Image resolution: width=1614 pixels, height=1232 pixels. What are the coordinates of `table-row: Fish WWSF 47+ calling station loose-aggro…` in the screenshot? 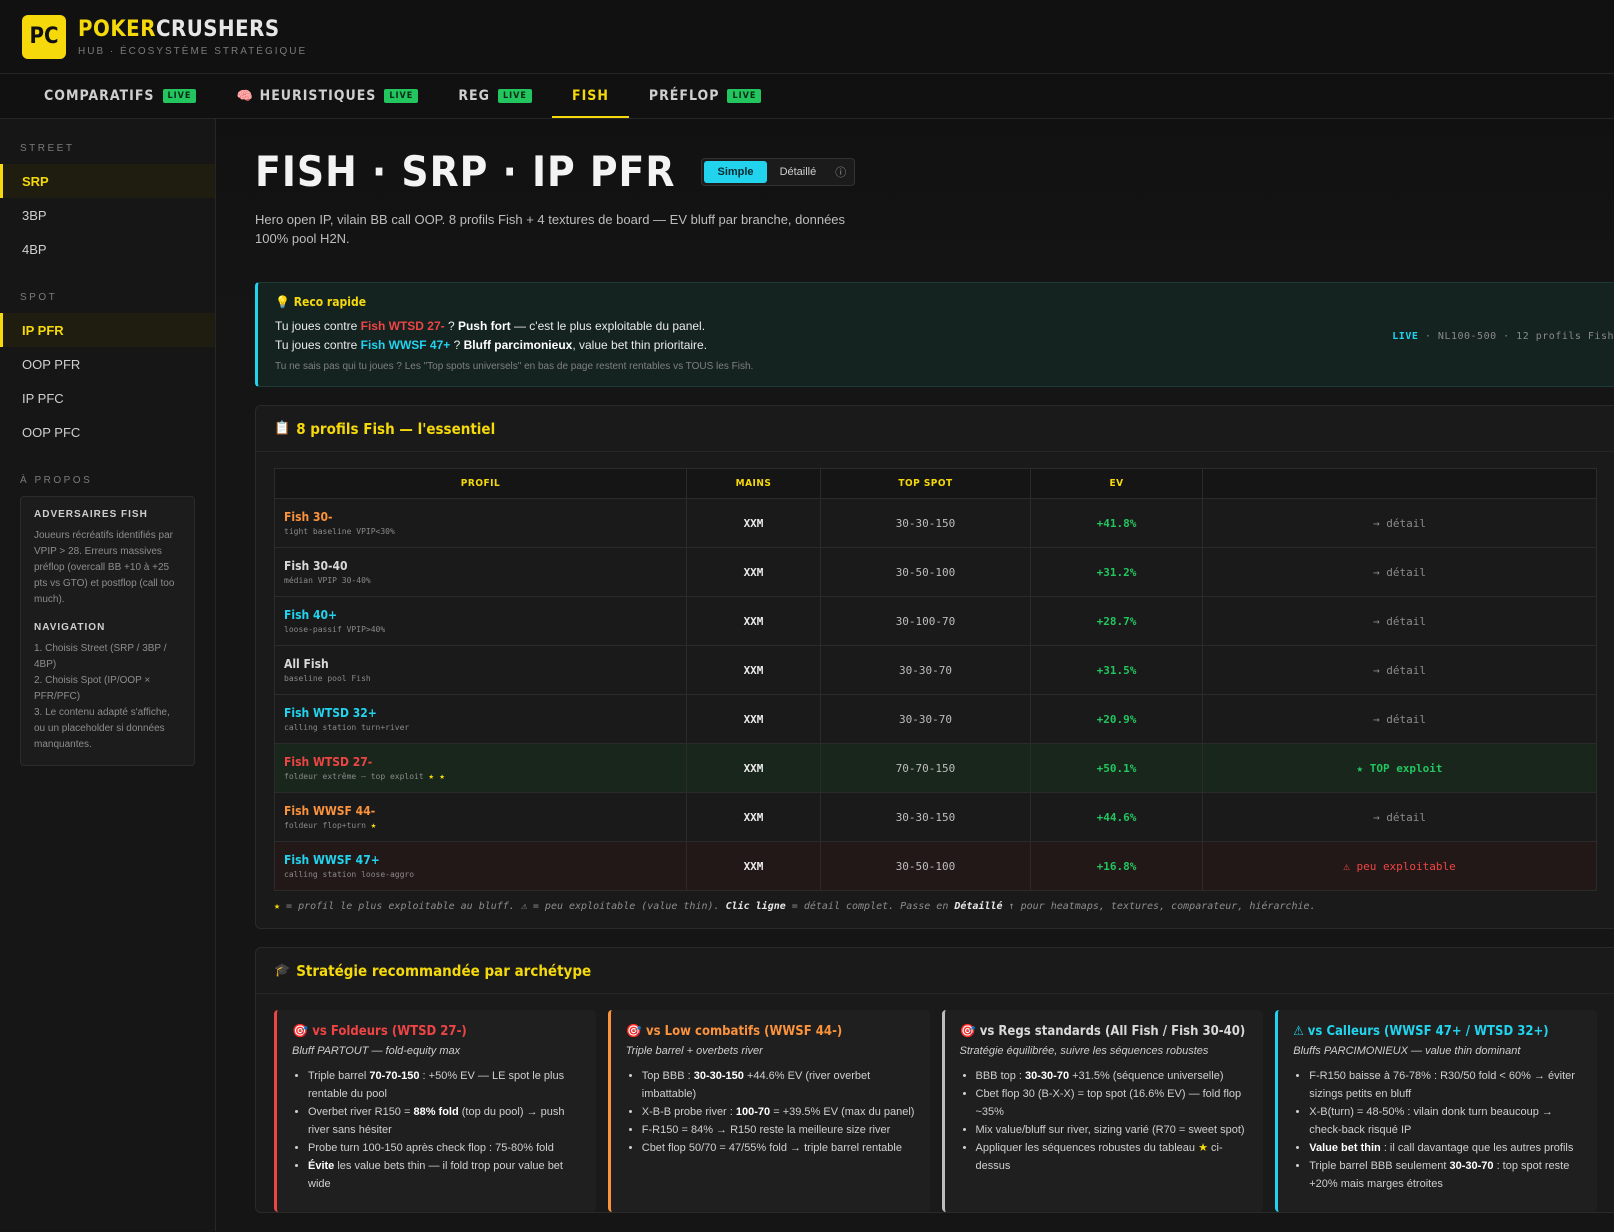 It's located at (935, 866).